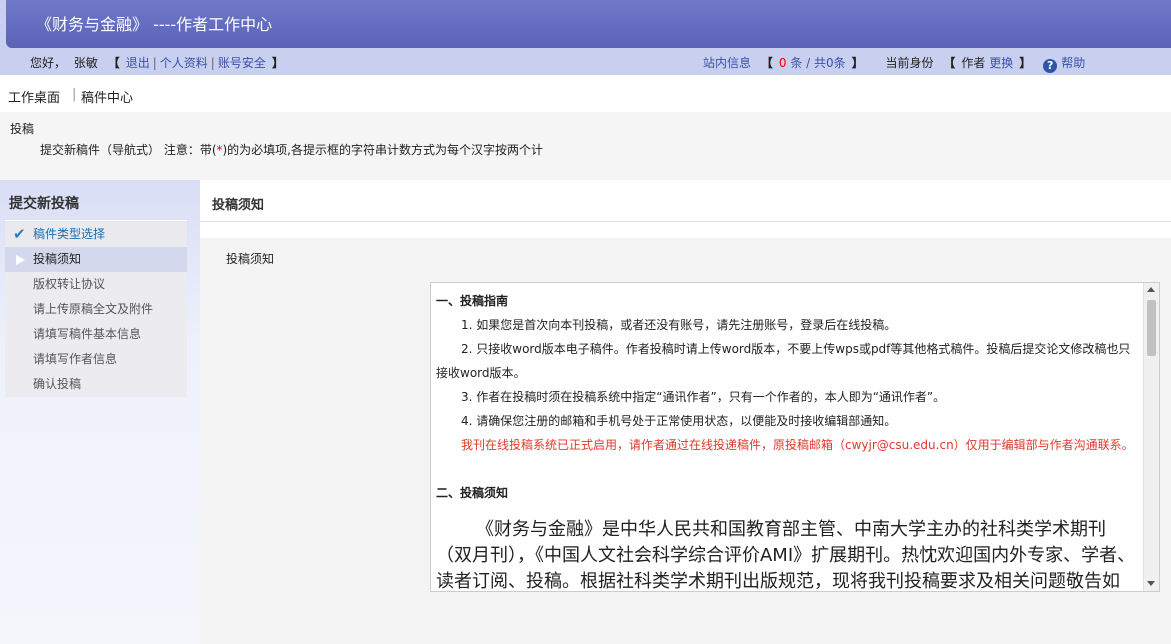 This screenshot has width=1171, height=644. I want to click on step-confirm-submission: 确认投稿, so click(96, 384).